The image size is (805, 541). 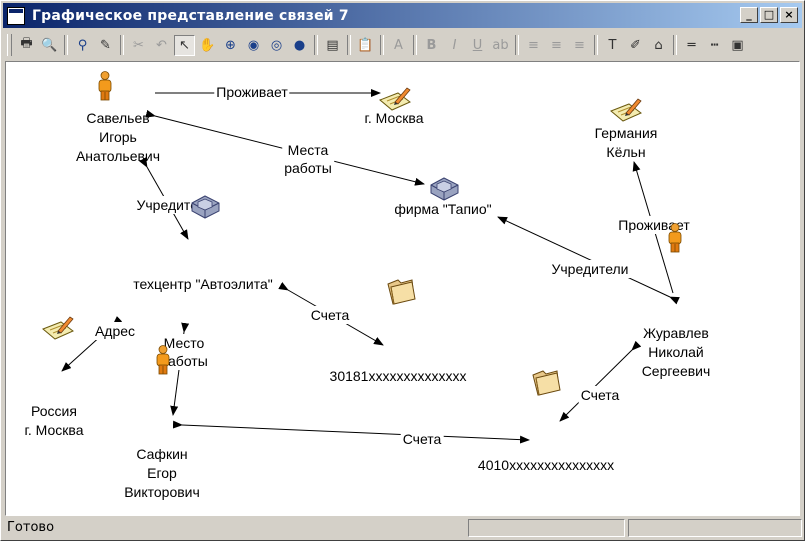 I want to click on node-label-line: Сафкин, so click(x=162, y=454).